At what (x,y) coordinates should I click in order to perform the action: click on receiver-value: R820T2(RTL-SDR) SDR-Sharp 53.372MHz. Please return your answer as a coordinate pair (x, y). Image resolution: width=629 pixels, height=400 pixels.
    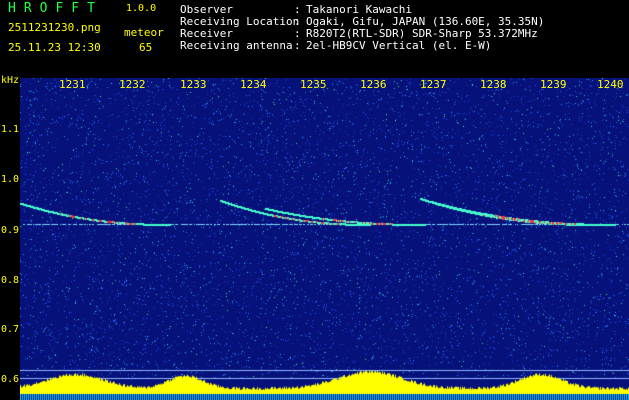
    Looking at the image, I should click on (422, 33).